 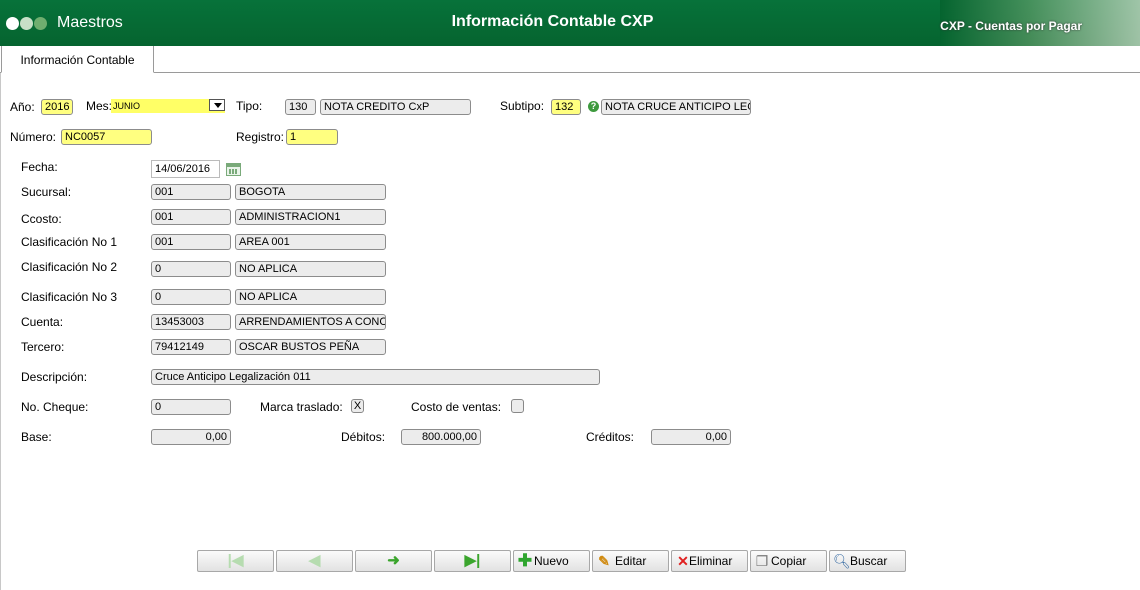 What do you see at coordinates (375, 377) in the screenshot?
I see `descripcion-field: Cruce Anticipo Legalización 011` at bounding box center [375, 377].